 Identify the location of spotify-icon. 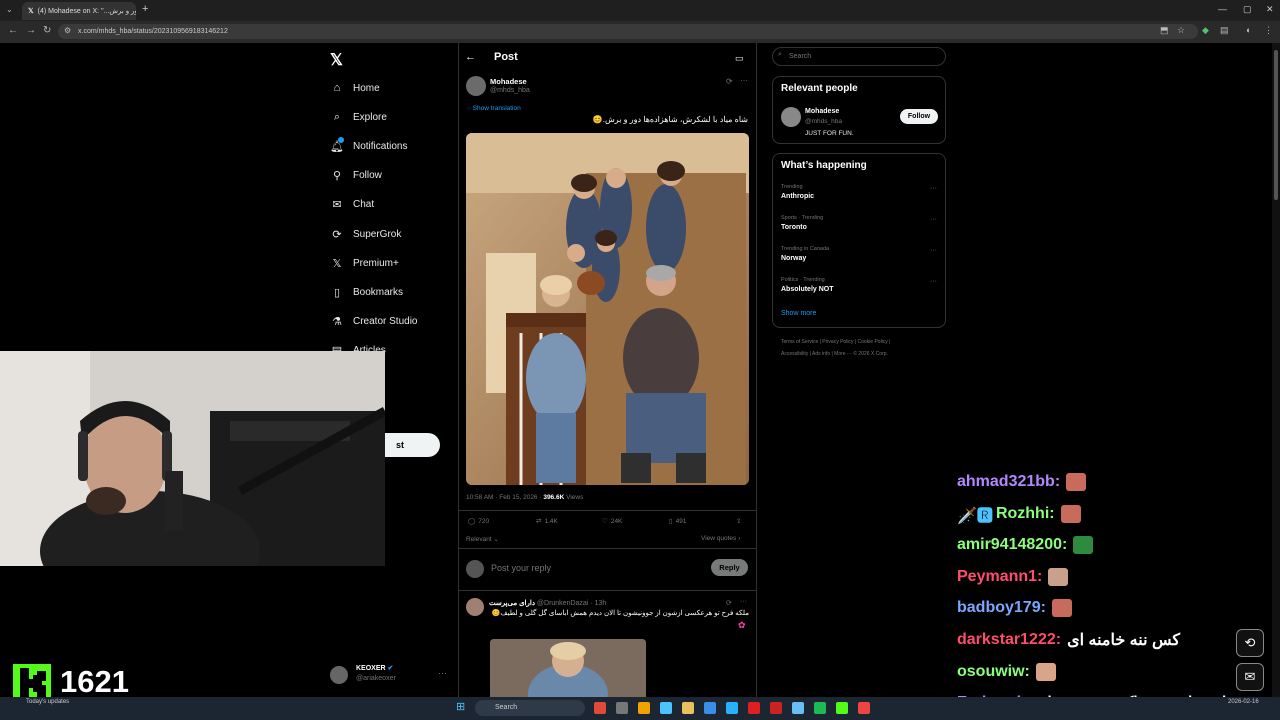
(820, 708).